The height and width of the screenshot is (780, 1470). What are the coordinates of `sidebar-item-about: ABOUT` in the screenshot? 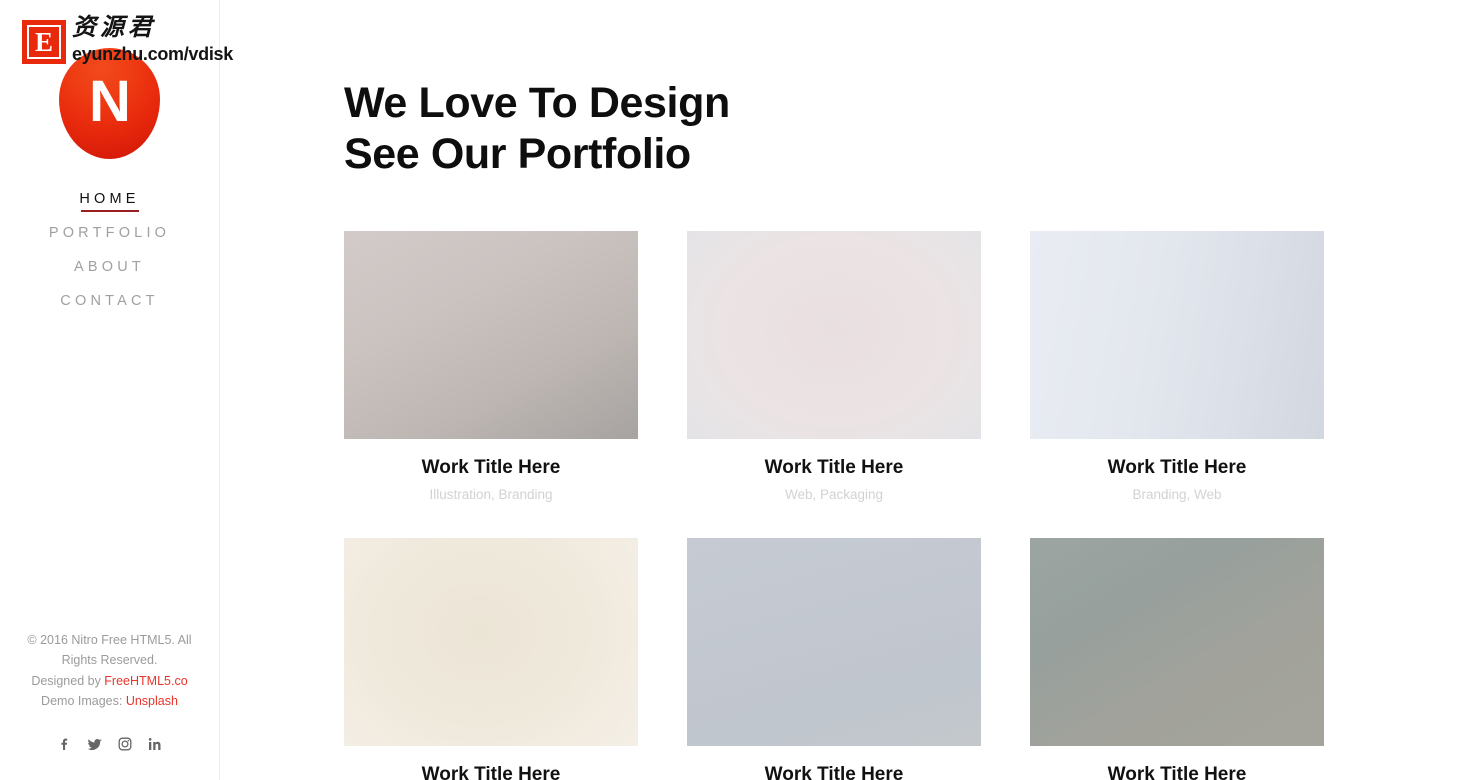 It's located at (109, 267).